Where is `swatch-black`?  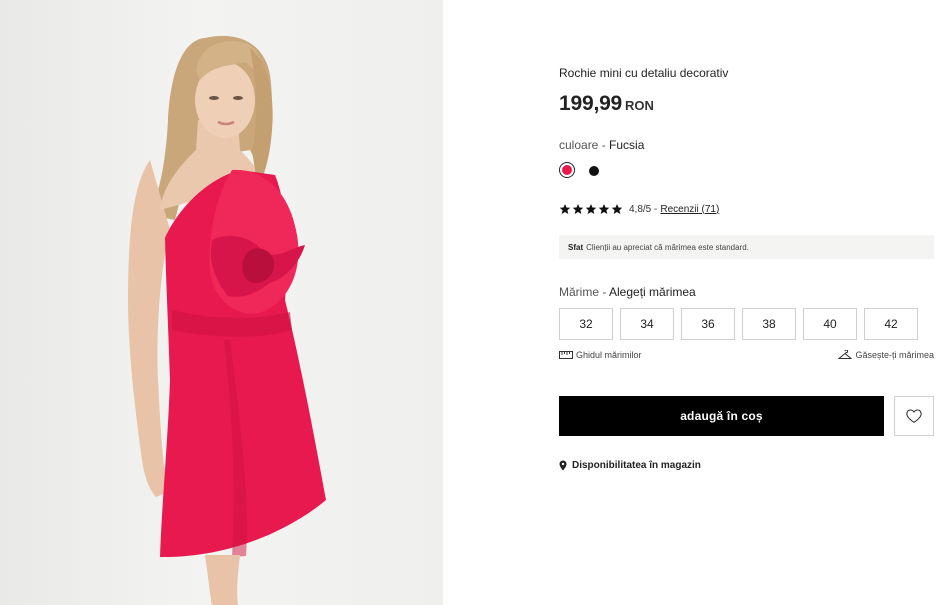
swatch-black is located at coordinates (594, 171).